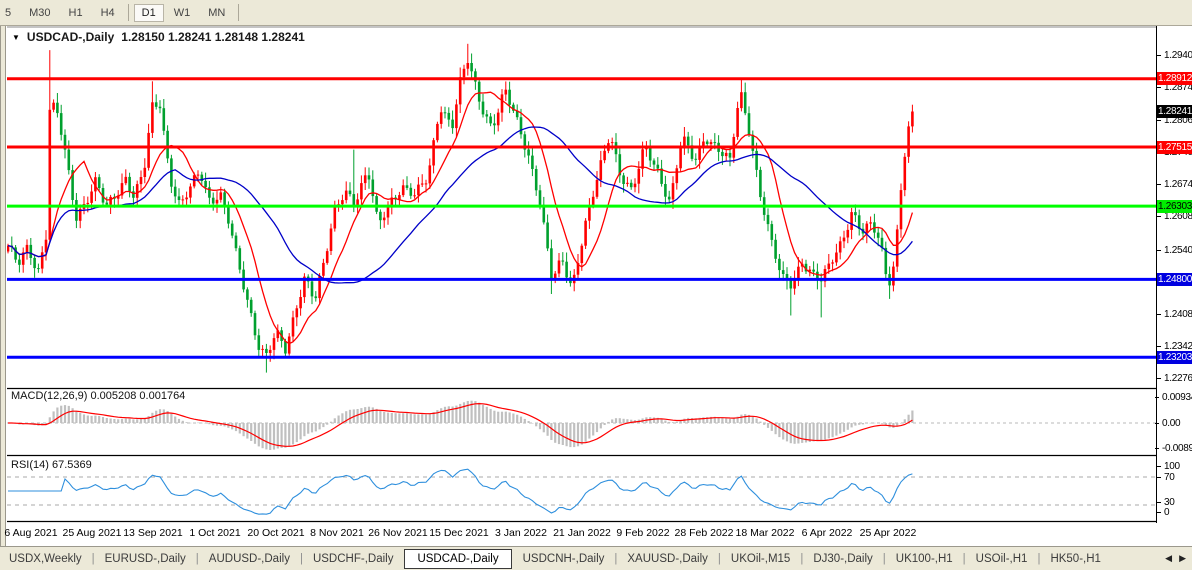  Describe the element at coordinates (49, 396) in the screenshot. I see `macd-name: MACD(12,26,9)` at that location.